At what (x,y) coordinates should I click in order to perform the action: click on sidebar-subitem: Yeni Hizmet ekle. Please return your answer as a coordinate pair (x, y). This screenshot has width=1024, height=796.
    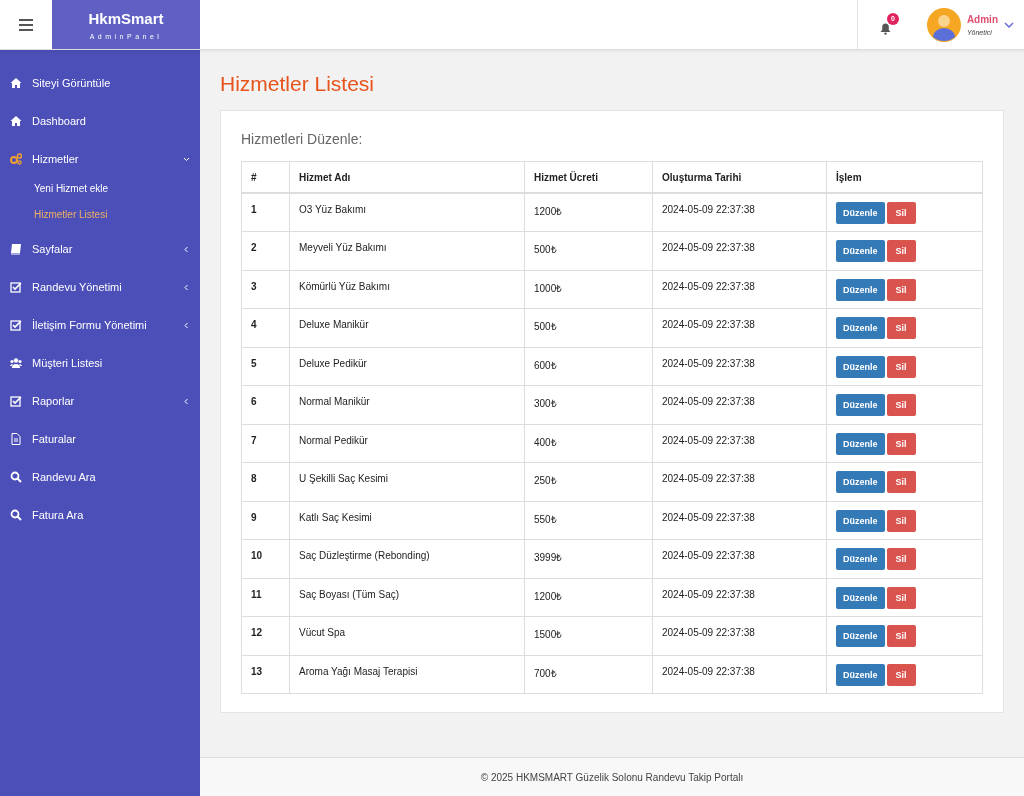
    Looking at the image, I should click on (100, 191).